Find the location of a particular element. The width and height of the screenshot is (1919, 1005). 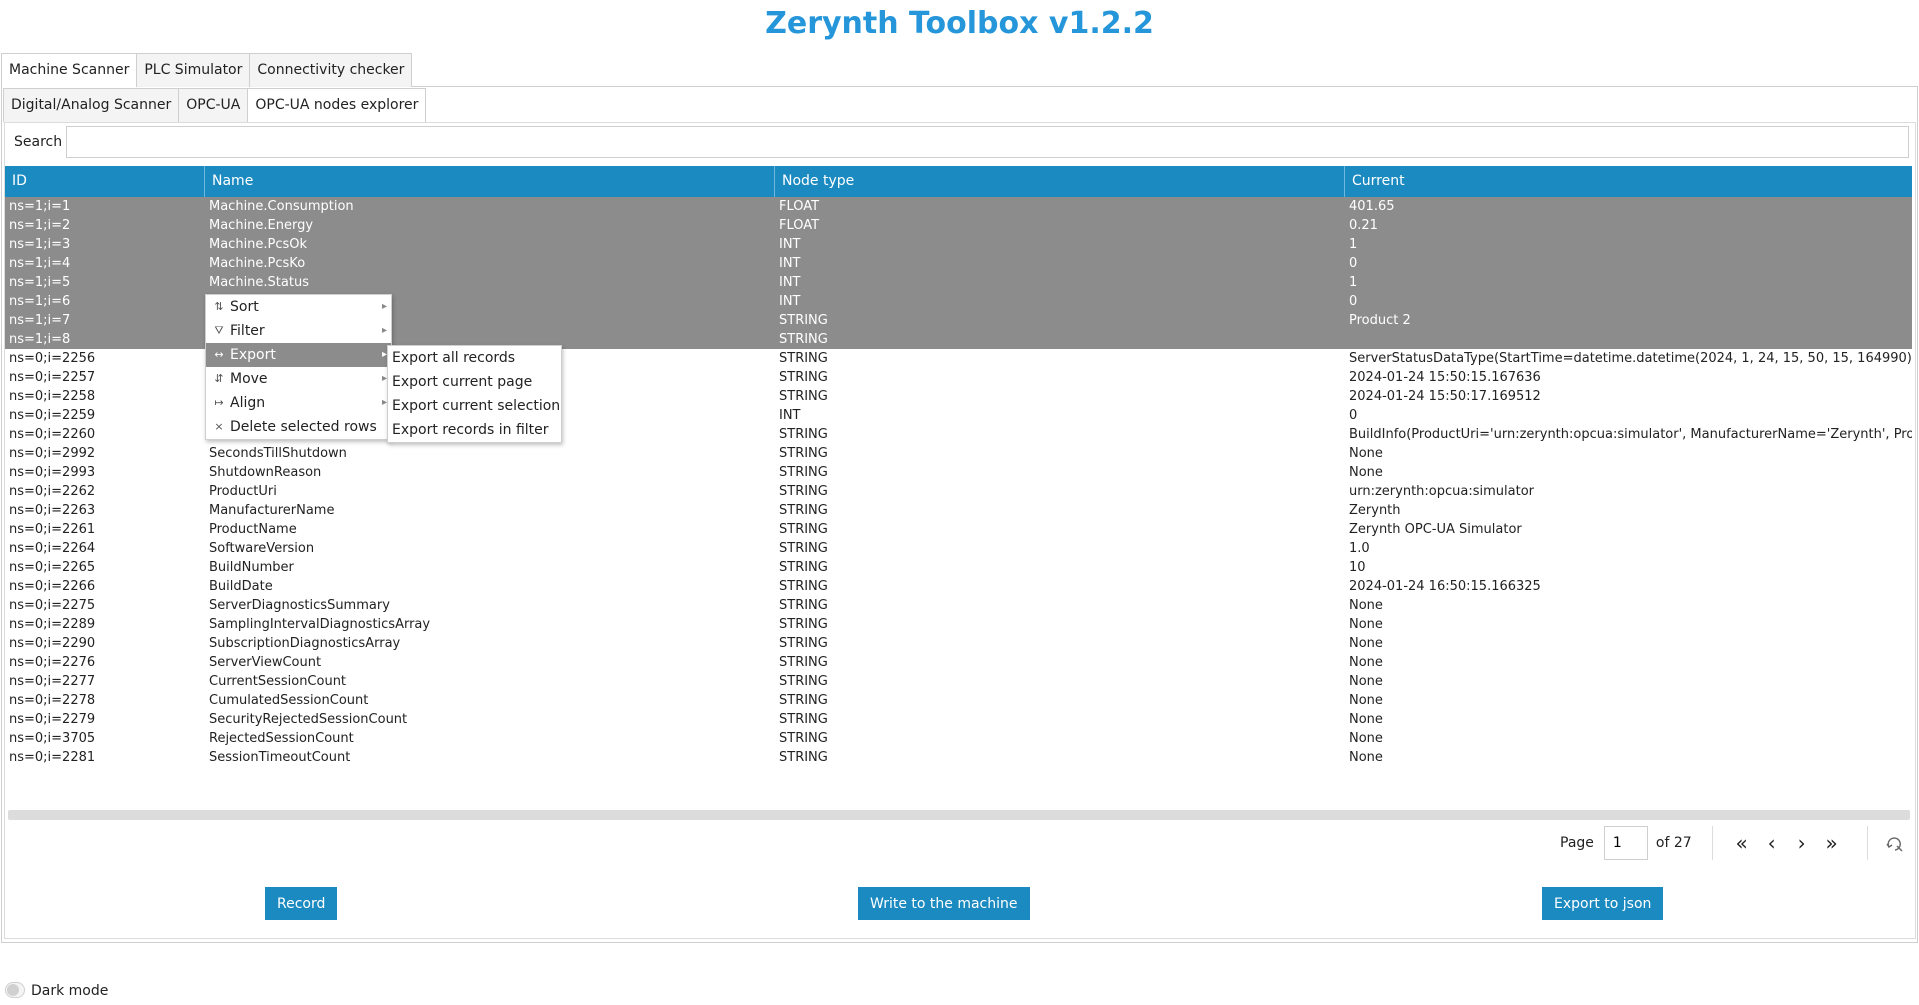

cell-id: ns=0;i=2264 is located at coordinates (52, 548).